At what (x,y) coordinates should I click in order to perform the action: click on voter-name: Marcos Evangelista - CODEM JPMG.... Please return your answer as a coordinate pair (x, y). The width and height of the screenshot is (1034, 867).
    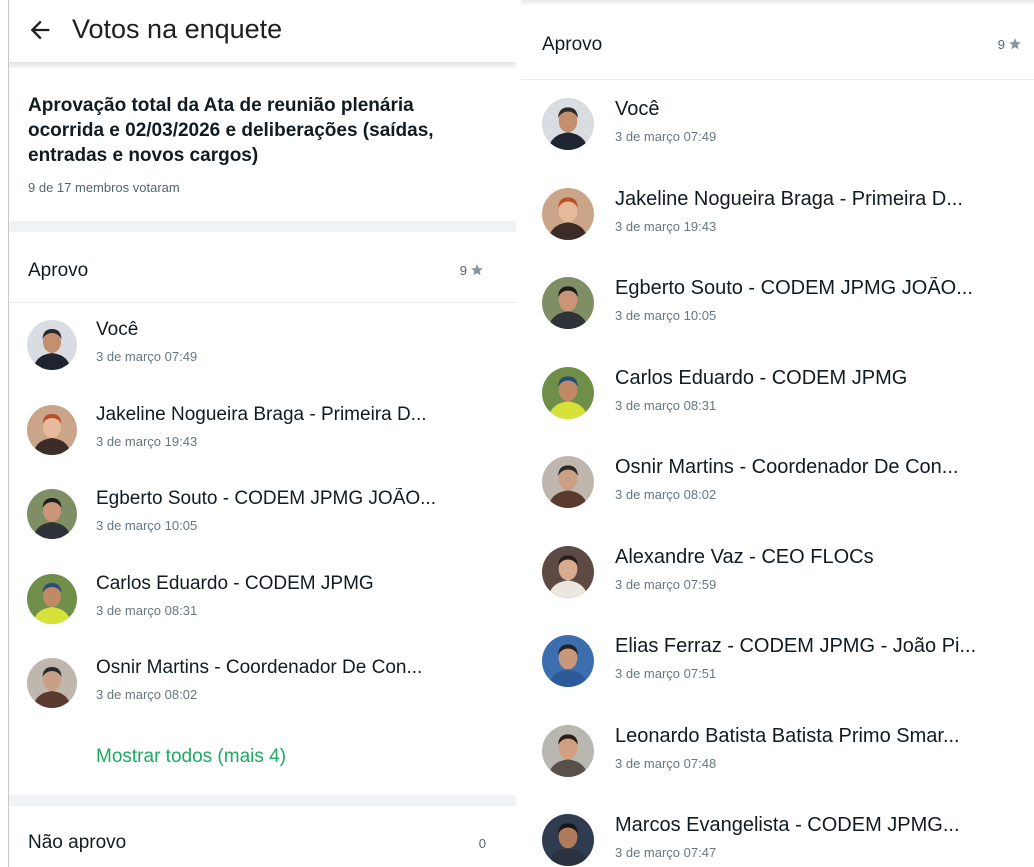
    Looking at the image, I should click on (787, 825).